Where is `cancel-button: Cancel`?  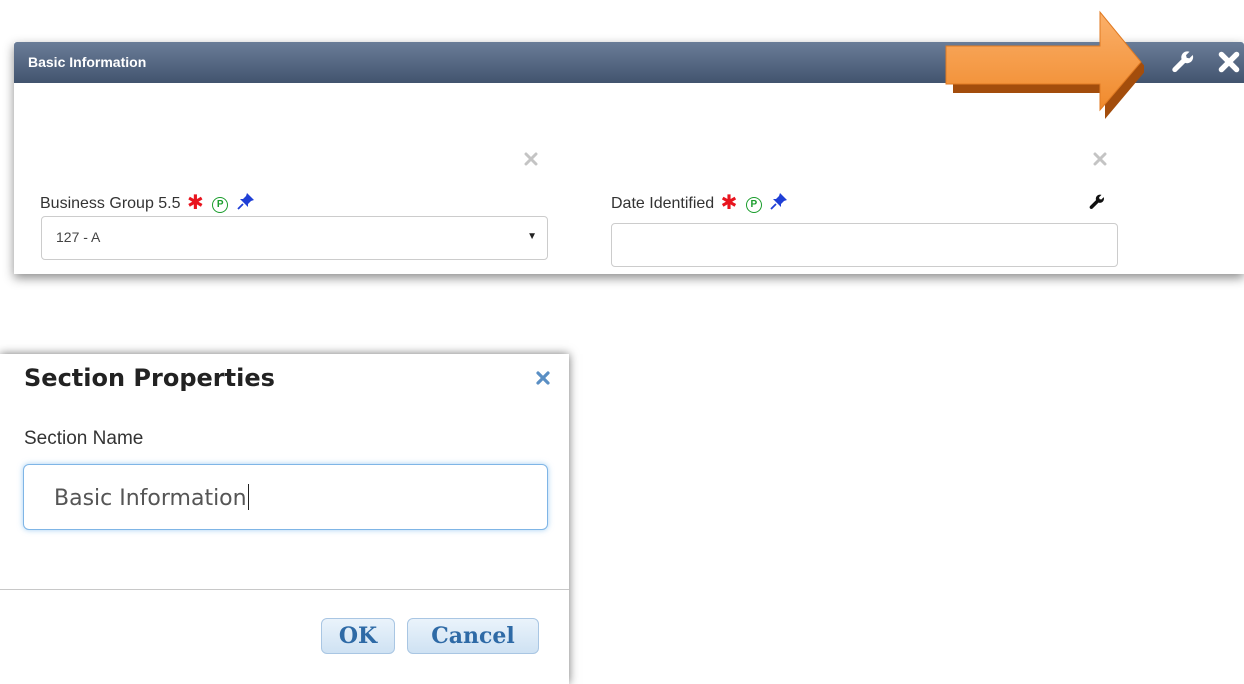 cancel-button: Cancel is located at coordinates (473, 636).